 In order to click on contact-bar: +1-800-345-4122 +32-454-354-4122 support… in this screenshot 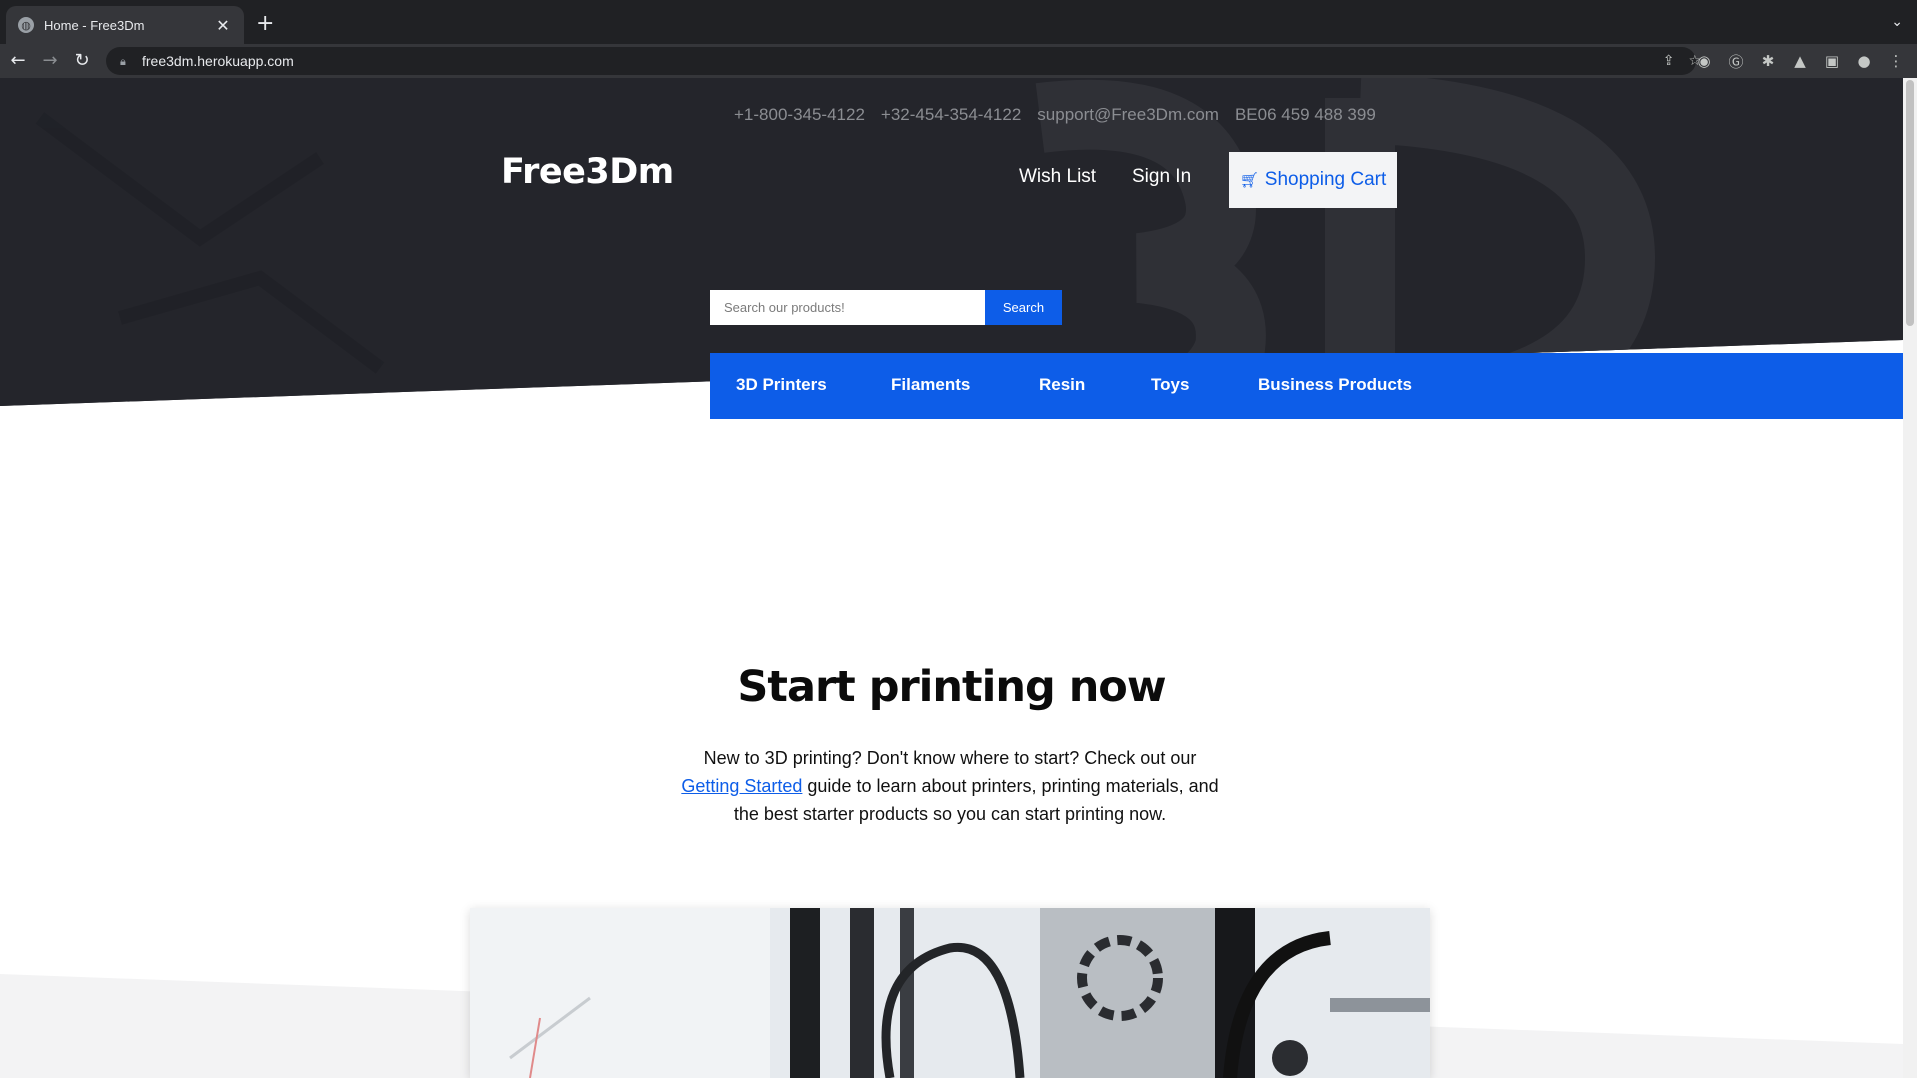, I will do `click(1055, 115)`.